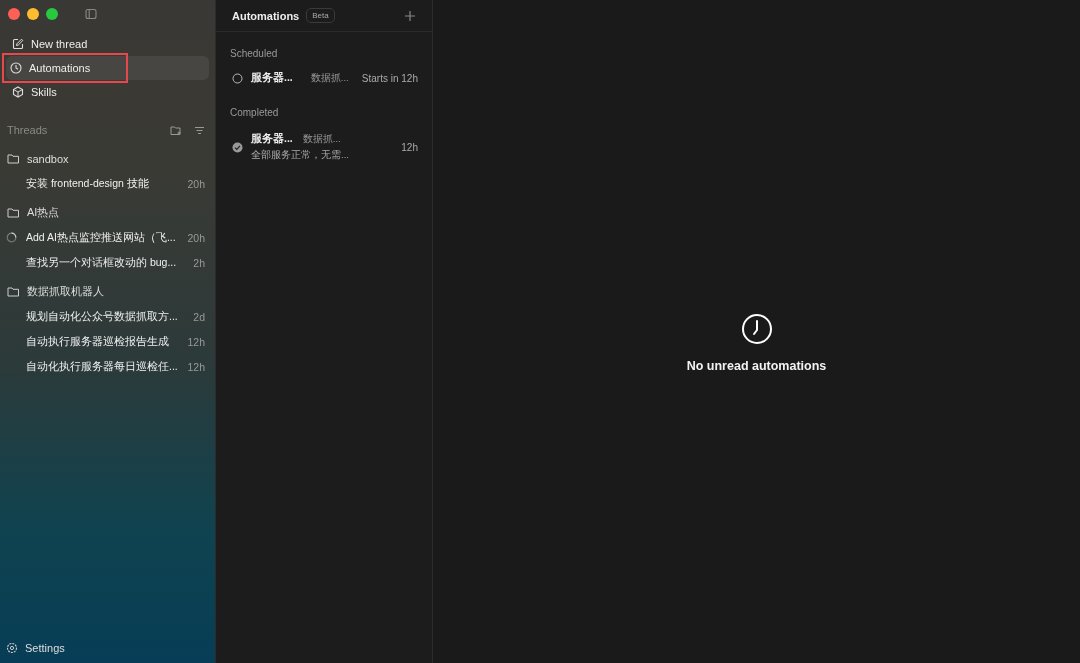  Describe the element at coordinates (18, 92) in the screenshot. I see `cube-icon` at that location.